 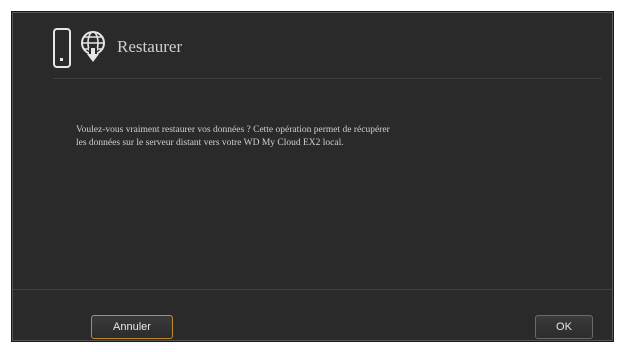 What do you see at coordinates (132, 327) in the screenshot?
I see `cancel-button: Annuler` at bounding box center [132, 327].